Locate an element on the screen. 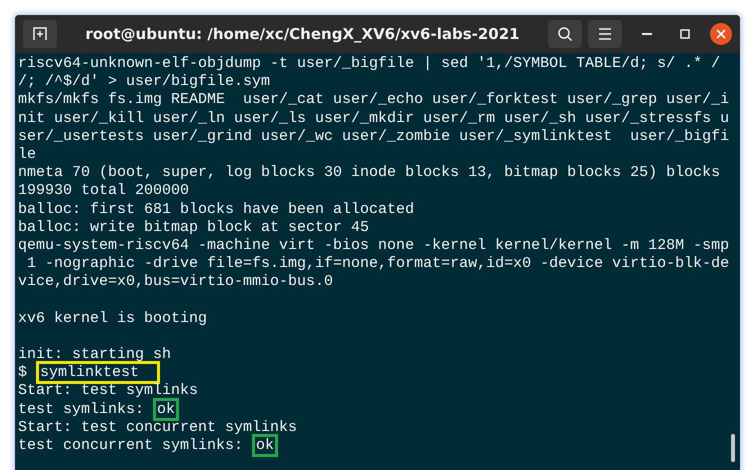  terminal-text: test concurrent symlinks: is located at coordinates (131, 445).